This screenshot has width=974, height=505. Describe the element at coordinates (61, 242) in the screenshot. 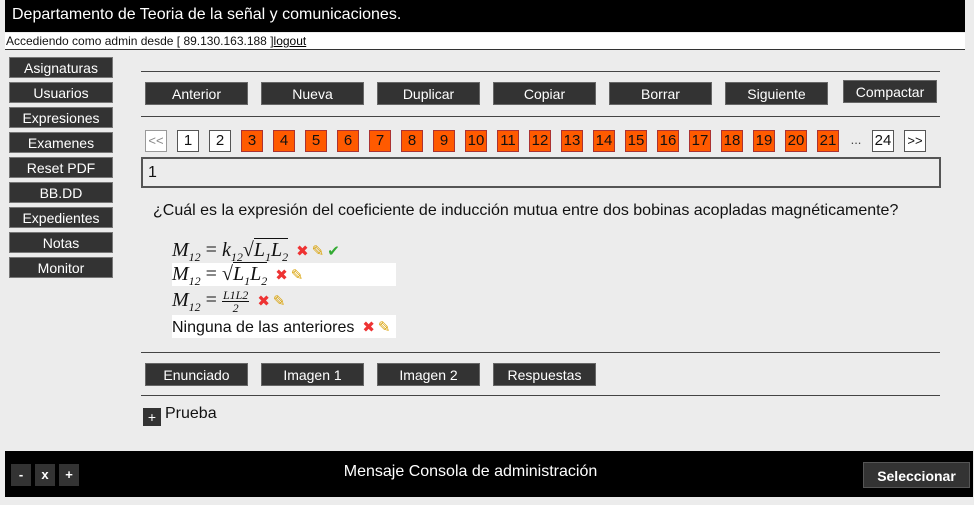

I see `sidebar-item-notas: Notas` at that location.